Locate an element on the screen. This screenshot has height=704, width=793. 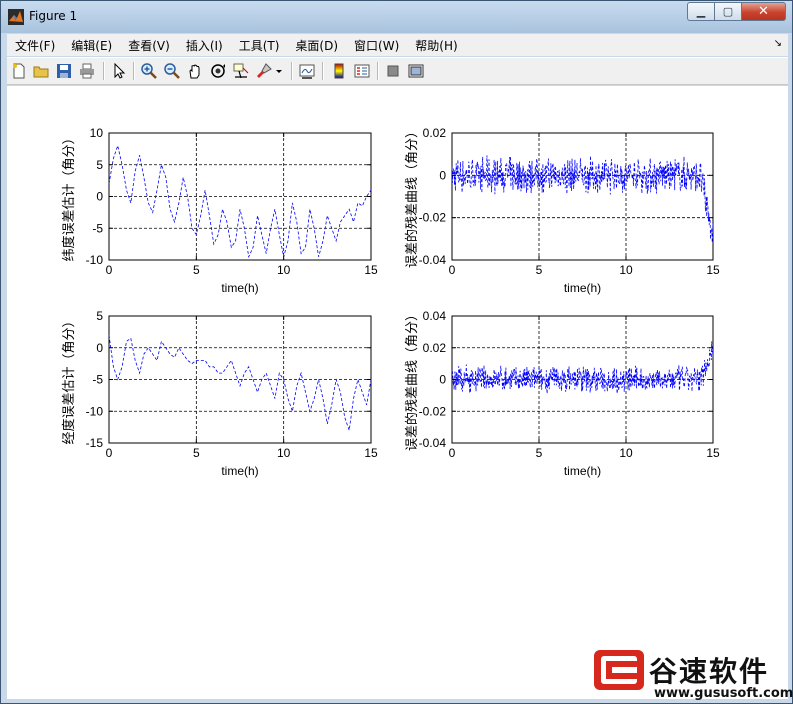
pan-hand-icon is located at coordinates (195, 71).